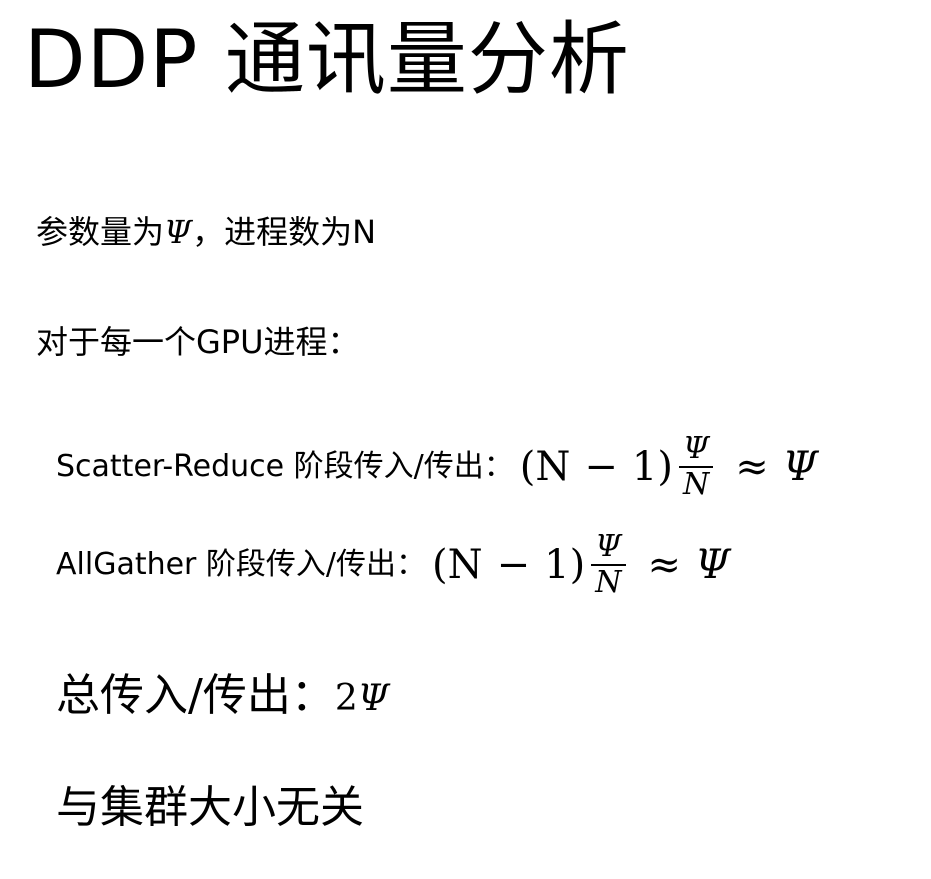 Image resolution: width=931 pixels, height=879 pixels. I want to click on total-label: 总传入/传出：, so click(195, 695).